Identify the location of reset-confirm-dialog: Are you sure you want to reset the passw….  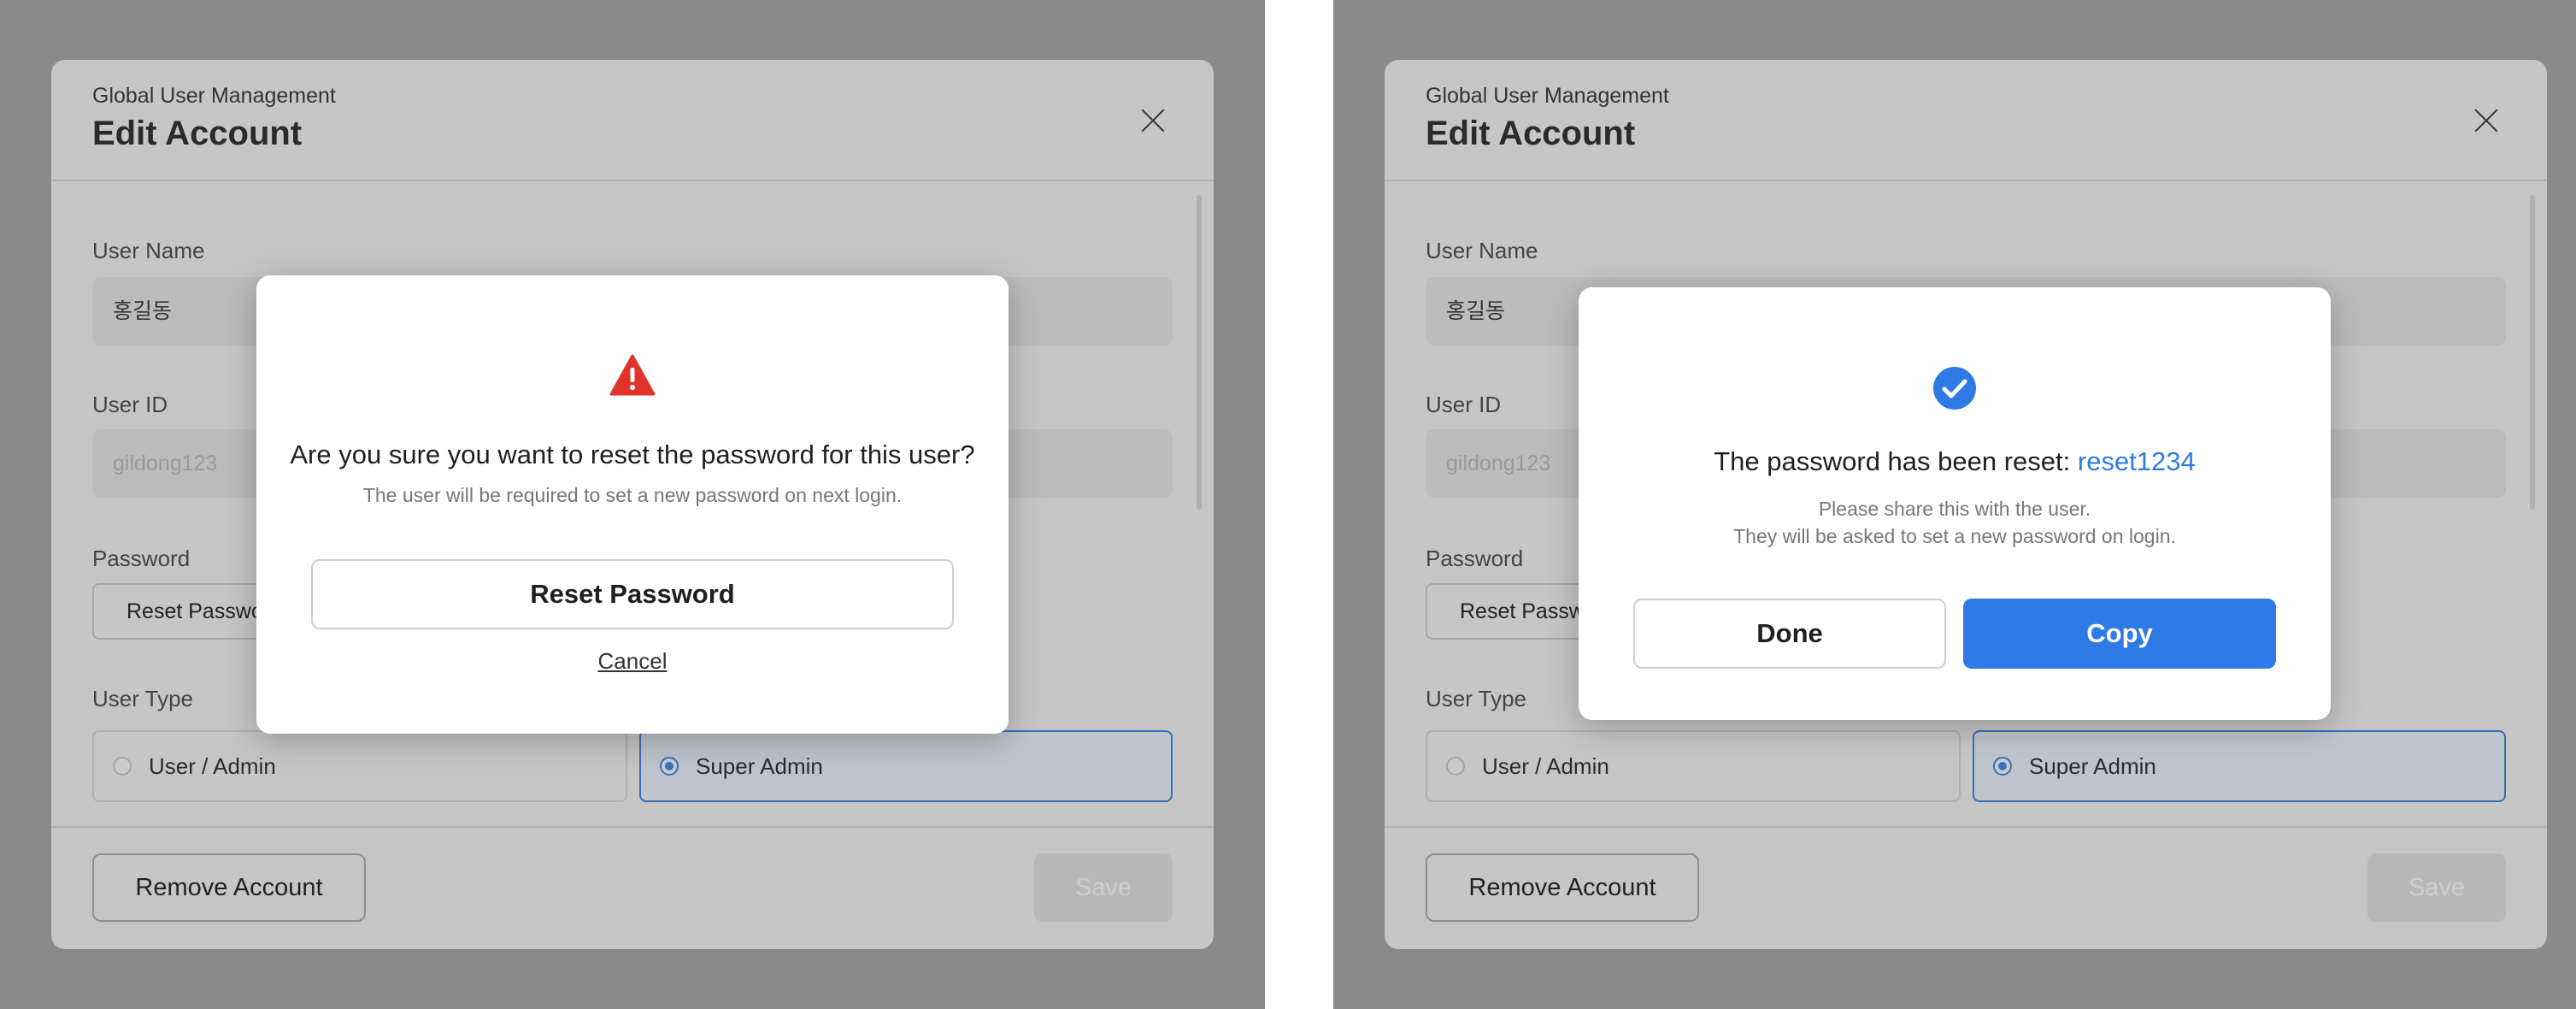
(632, 504).